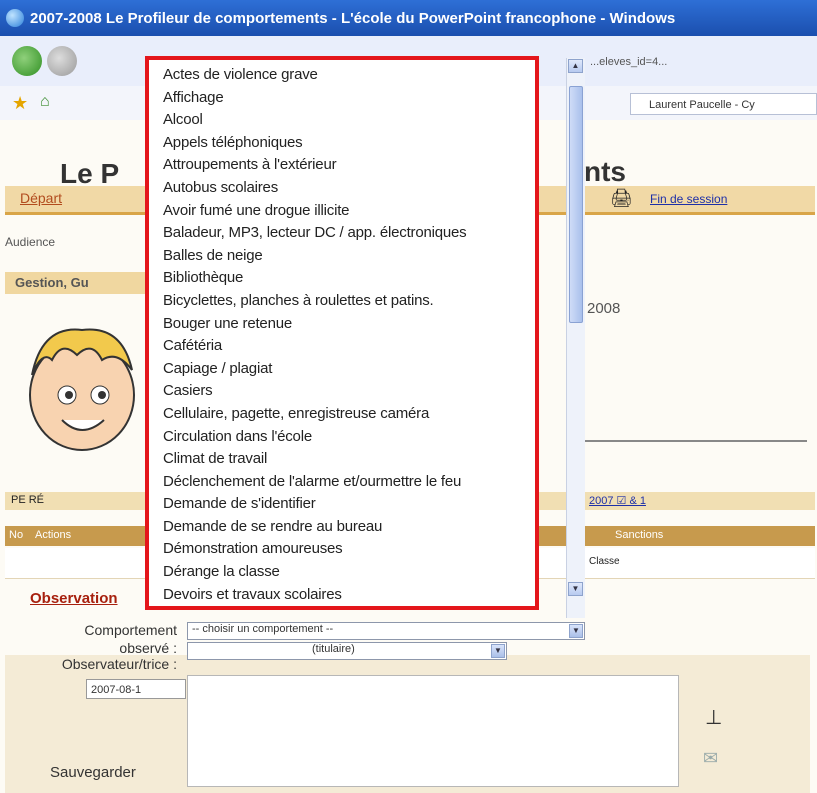 The width and height of the screenshot is (817, 793). What do you see at coordinates (349, 437) in the screenshot?
I see `dropdown-option: Circulation dans l'école` at bounding box center [349, 437].